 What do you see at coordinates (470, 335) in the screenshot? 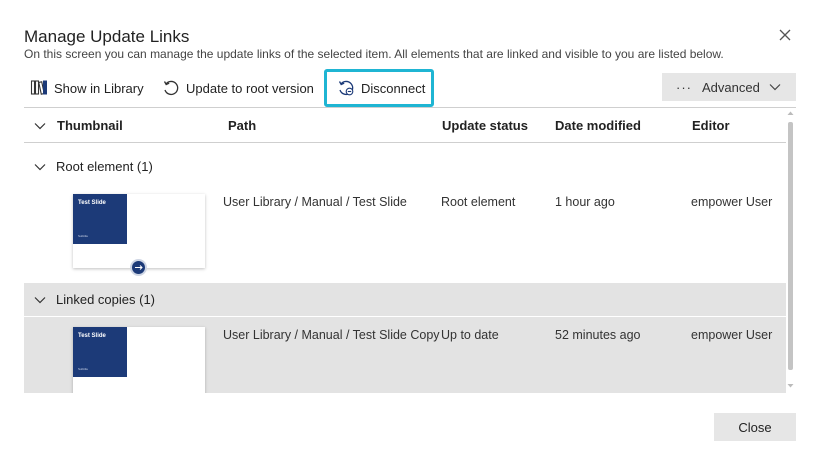
I see `row-status: Up to date` at bounding box center [470, 335].